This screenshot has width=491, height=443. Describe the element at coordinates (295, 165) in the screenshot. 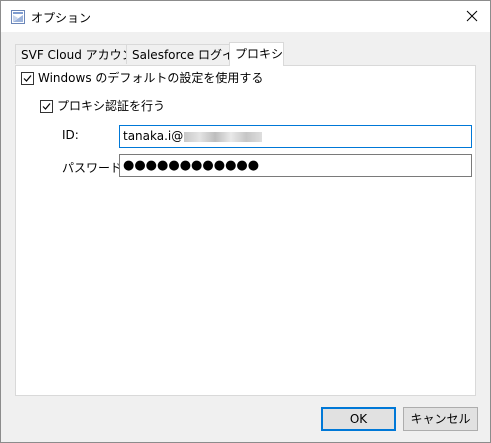

I see `password-field: ●●●●●●●●●●●●` at that location.